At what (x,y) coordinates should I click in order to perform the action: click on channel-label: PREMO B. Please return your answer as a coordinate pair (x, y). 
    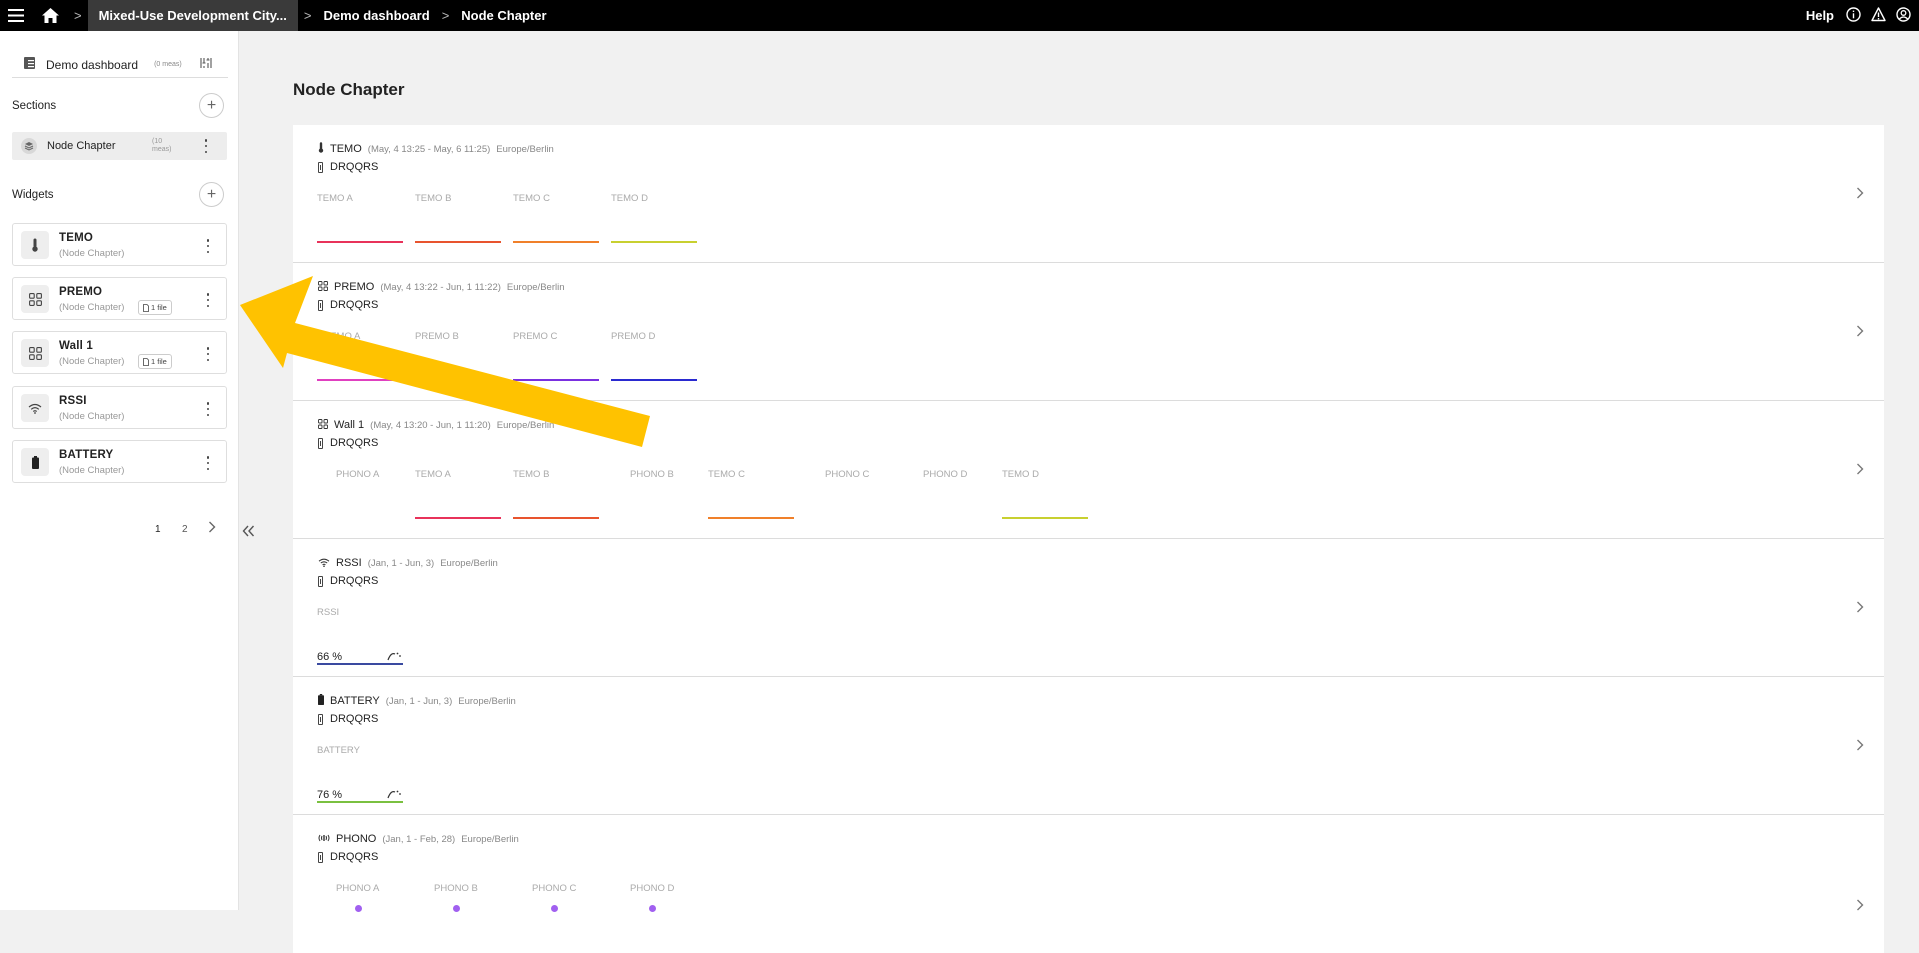
    Looking at the image, I should click on (437, 336).